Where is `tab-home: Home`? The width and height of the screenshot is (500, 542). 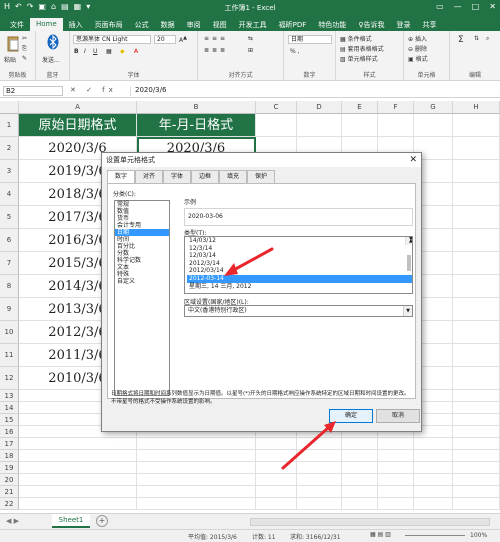
tab-home: Home is located at coordinates (46, 24).